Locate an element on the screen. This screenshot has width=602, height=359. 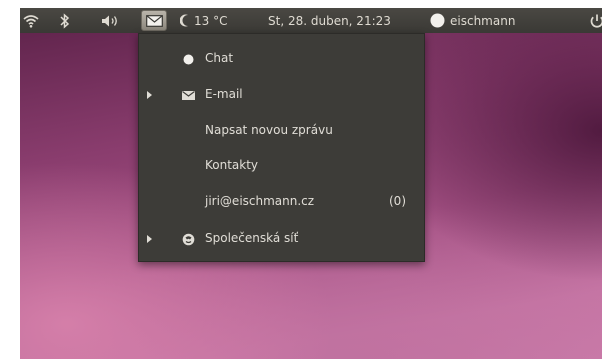
chat-status-icon is located at coordinates (188, 59).